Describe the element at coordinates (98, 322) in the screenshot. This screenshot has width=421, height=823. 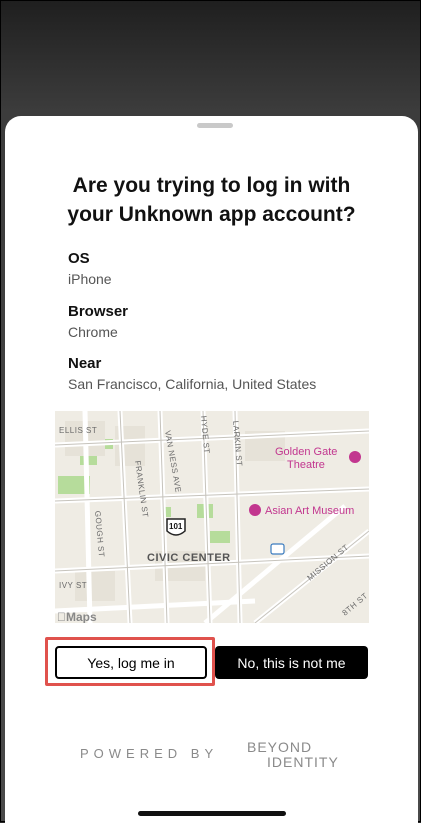
I see `detail-browser: Browser Chrome` at that location.